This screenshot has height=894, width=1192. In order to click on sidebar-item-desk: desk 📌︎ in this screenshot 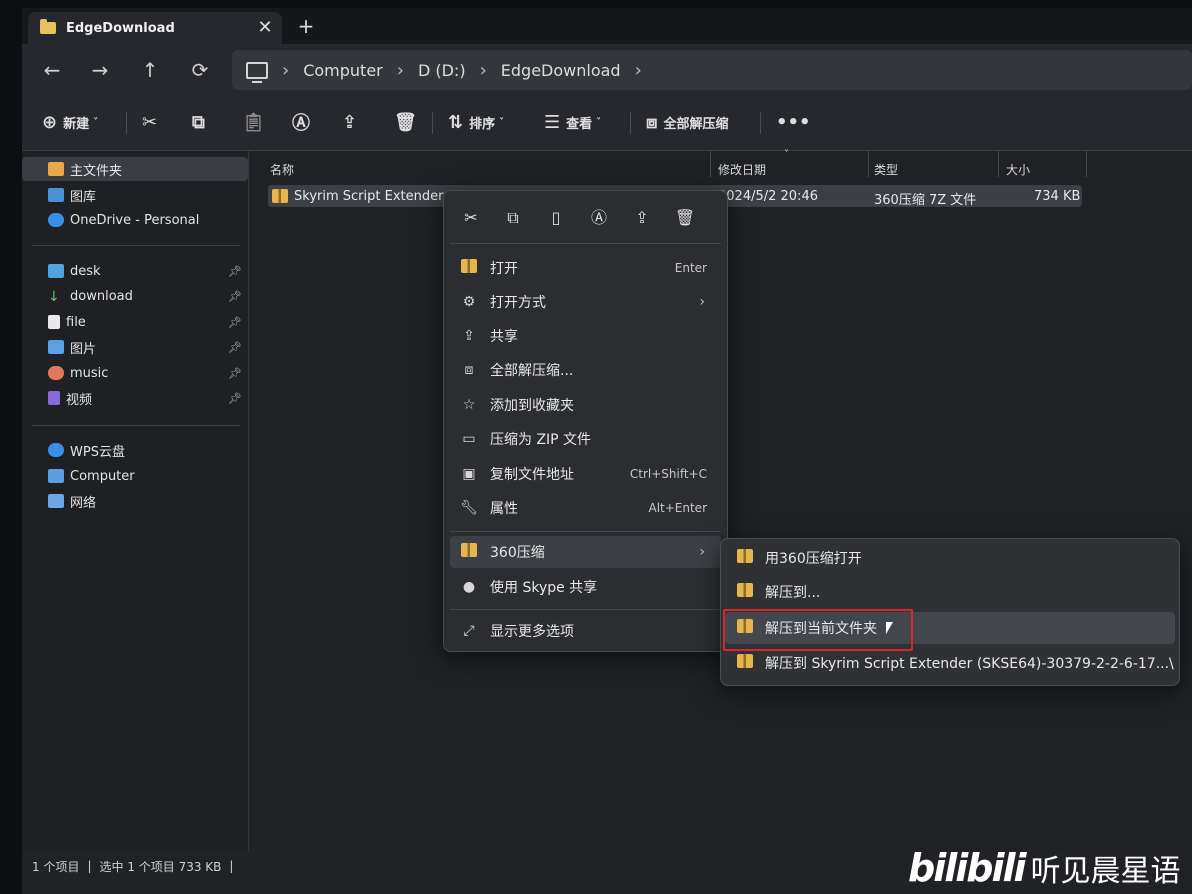, I will do `click(135, 271)`.